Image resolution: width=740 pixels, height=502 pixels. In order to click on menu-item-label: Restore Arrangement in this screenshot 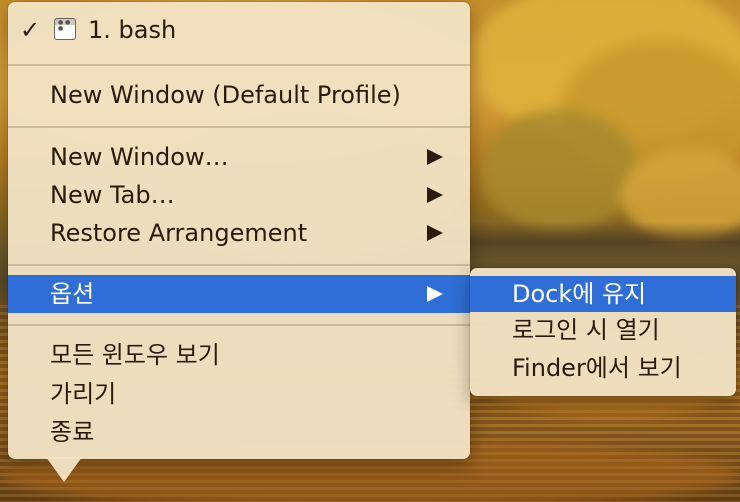, I will do `click(179, 233)`.